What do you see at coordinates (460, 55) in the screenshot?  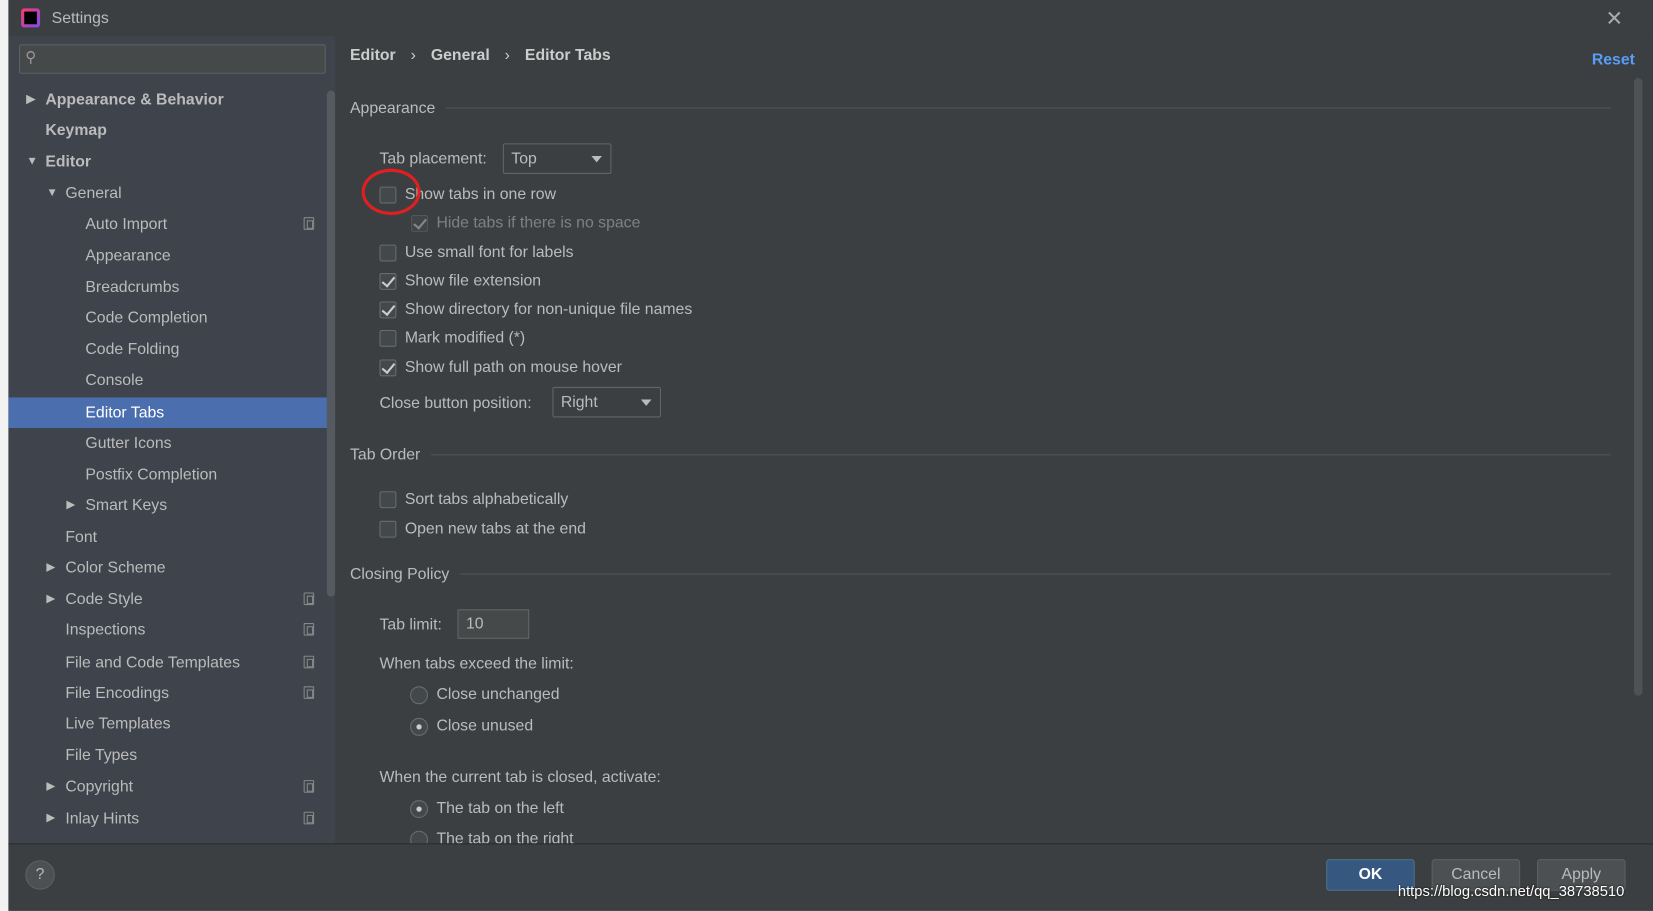 I see `breadcrumb-item: General` at bounding box center [460, 55].